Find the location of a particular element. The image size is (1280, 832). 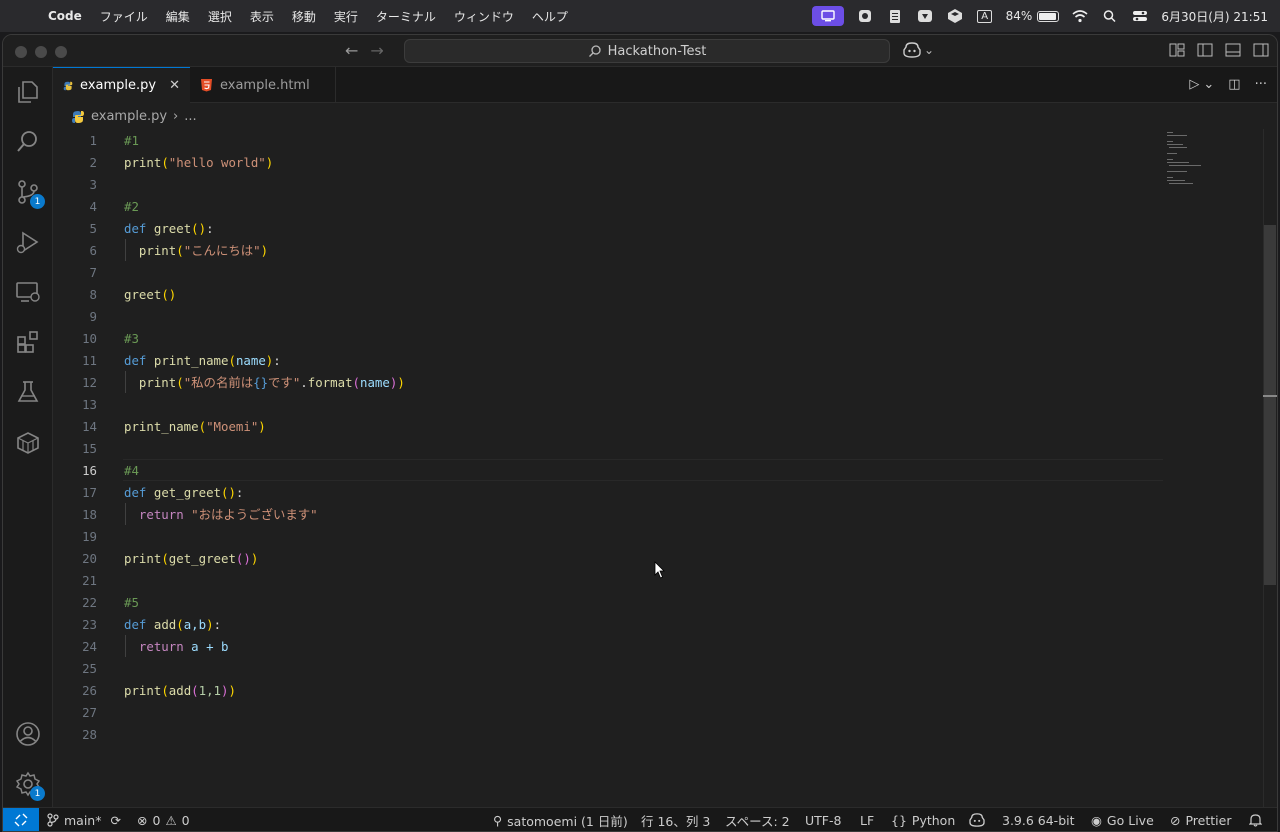

token-parameter: a,b is located at coordinates (195, 624).